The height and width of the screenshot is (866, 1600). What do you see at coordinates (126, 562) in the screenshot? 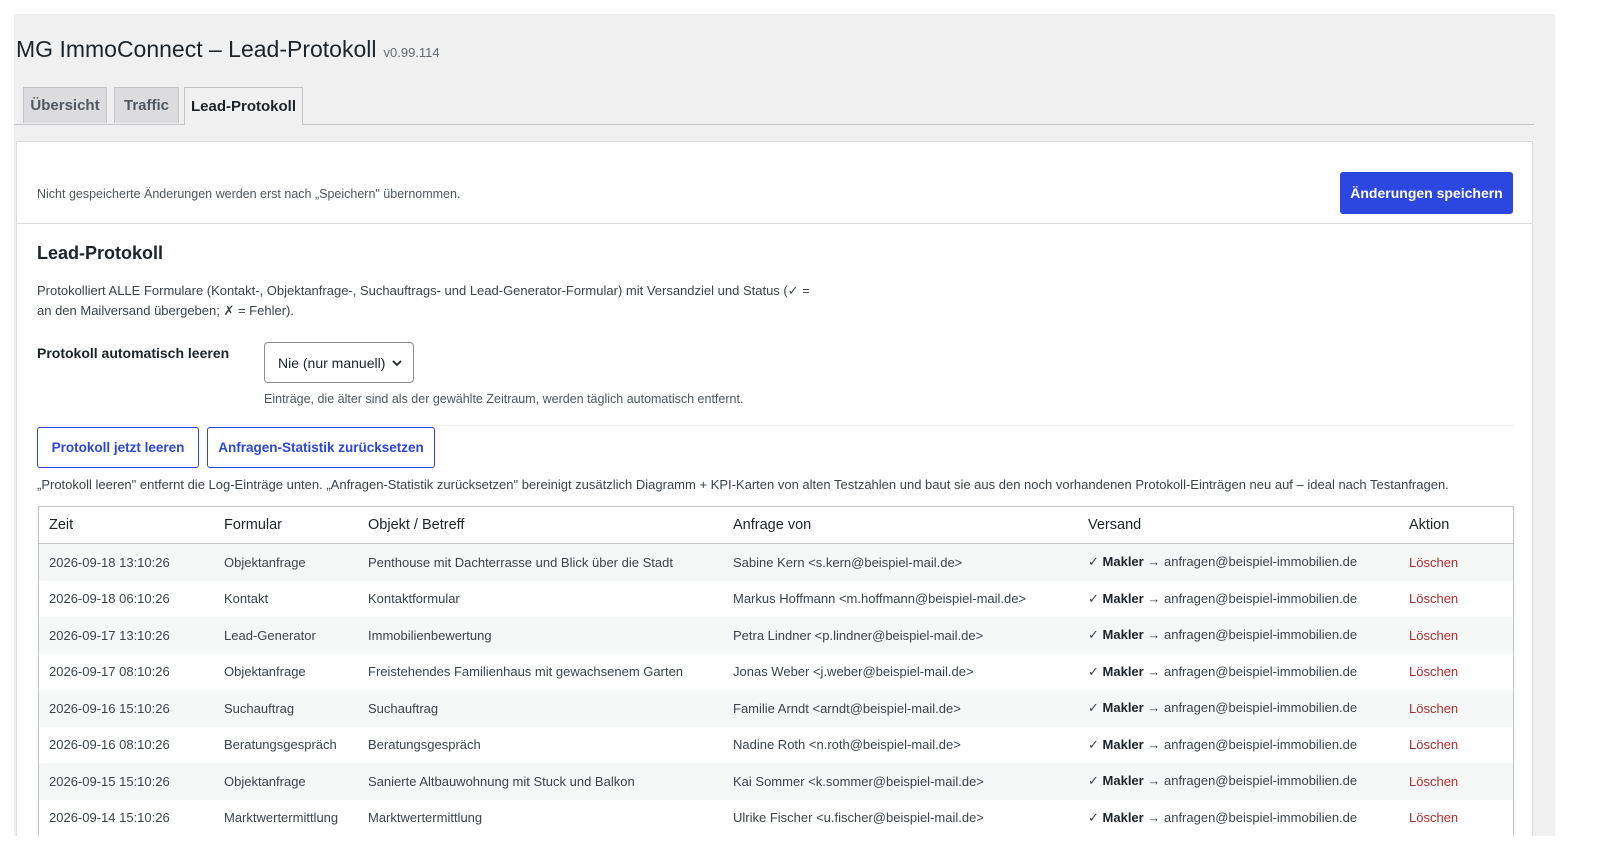
I see `cell-time: 2026-09-18 13:10:26` at bounding box center [126, 562].